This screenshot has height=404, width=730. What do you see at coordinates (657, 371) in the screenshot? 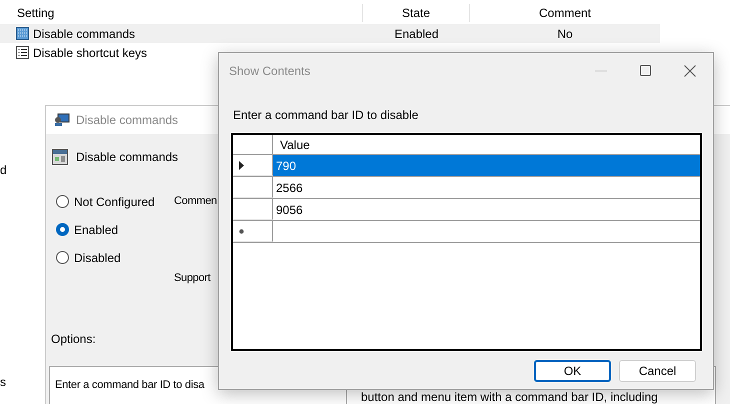
I see `dialog-button: Cancel` at bounding box center [657, 371].